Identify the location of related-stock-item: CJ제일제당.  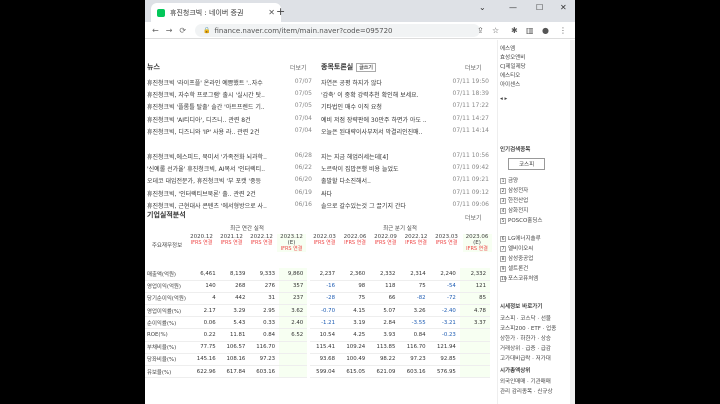
(513, 66).